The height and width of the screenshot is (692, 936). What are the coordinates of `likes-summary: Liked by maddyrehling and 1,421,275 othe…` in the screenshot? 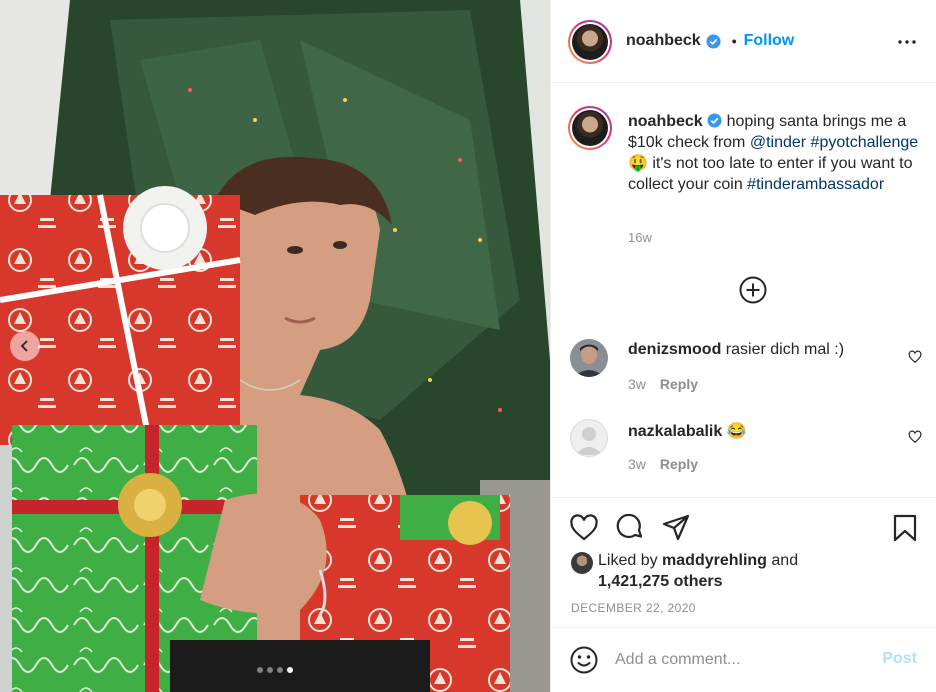 It's located at (684, 571).